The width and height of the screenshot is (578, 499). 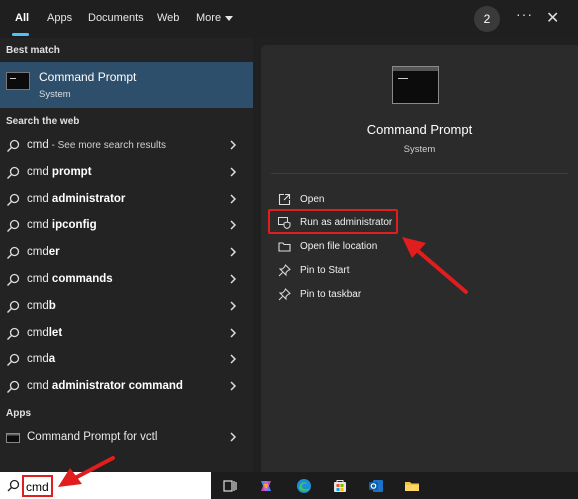 I want to click on annotation-query-box, so click(x=37, y=486).